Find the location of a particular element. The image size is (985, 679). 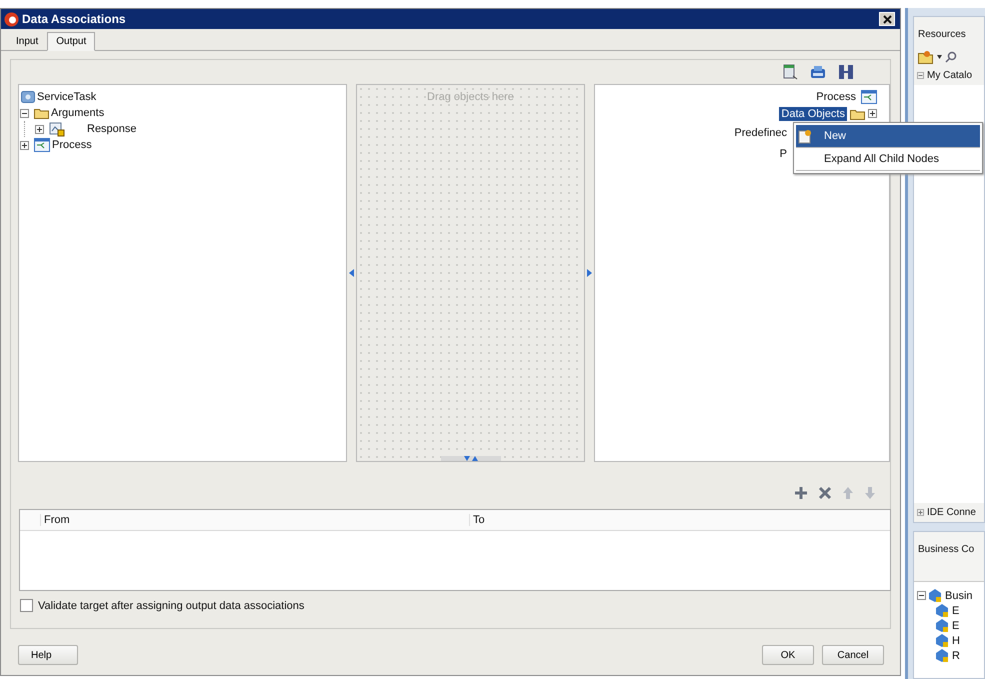

tree-item: P is located at coordinates (783, 153).